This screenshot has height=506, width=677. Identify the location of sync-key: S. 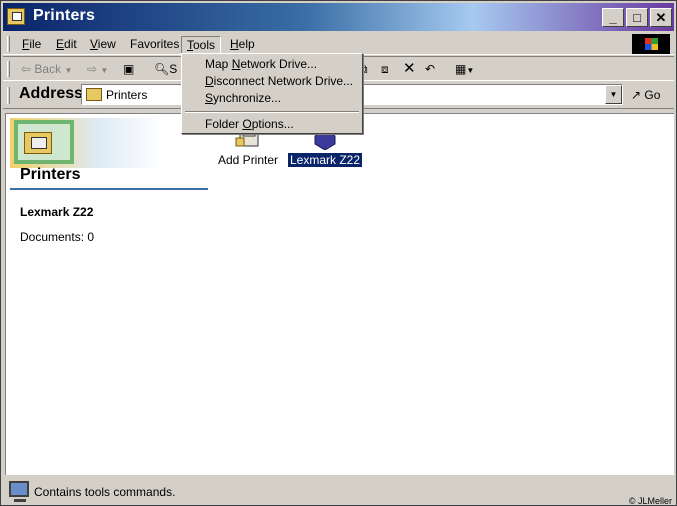
(209, 98).